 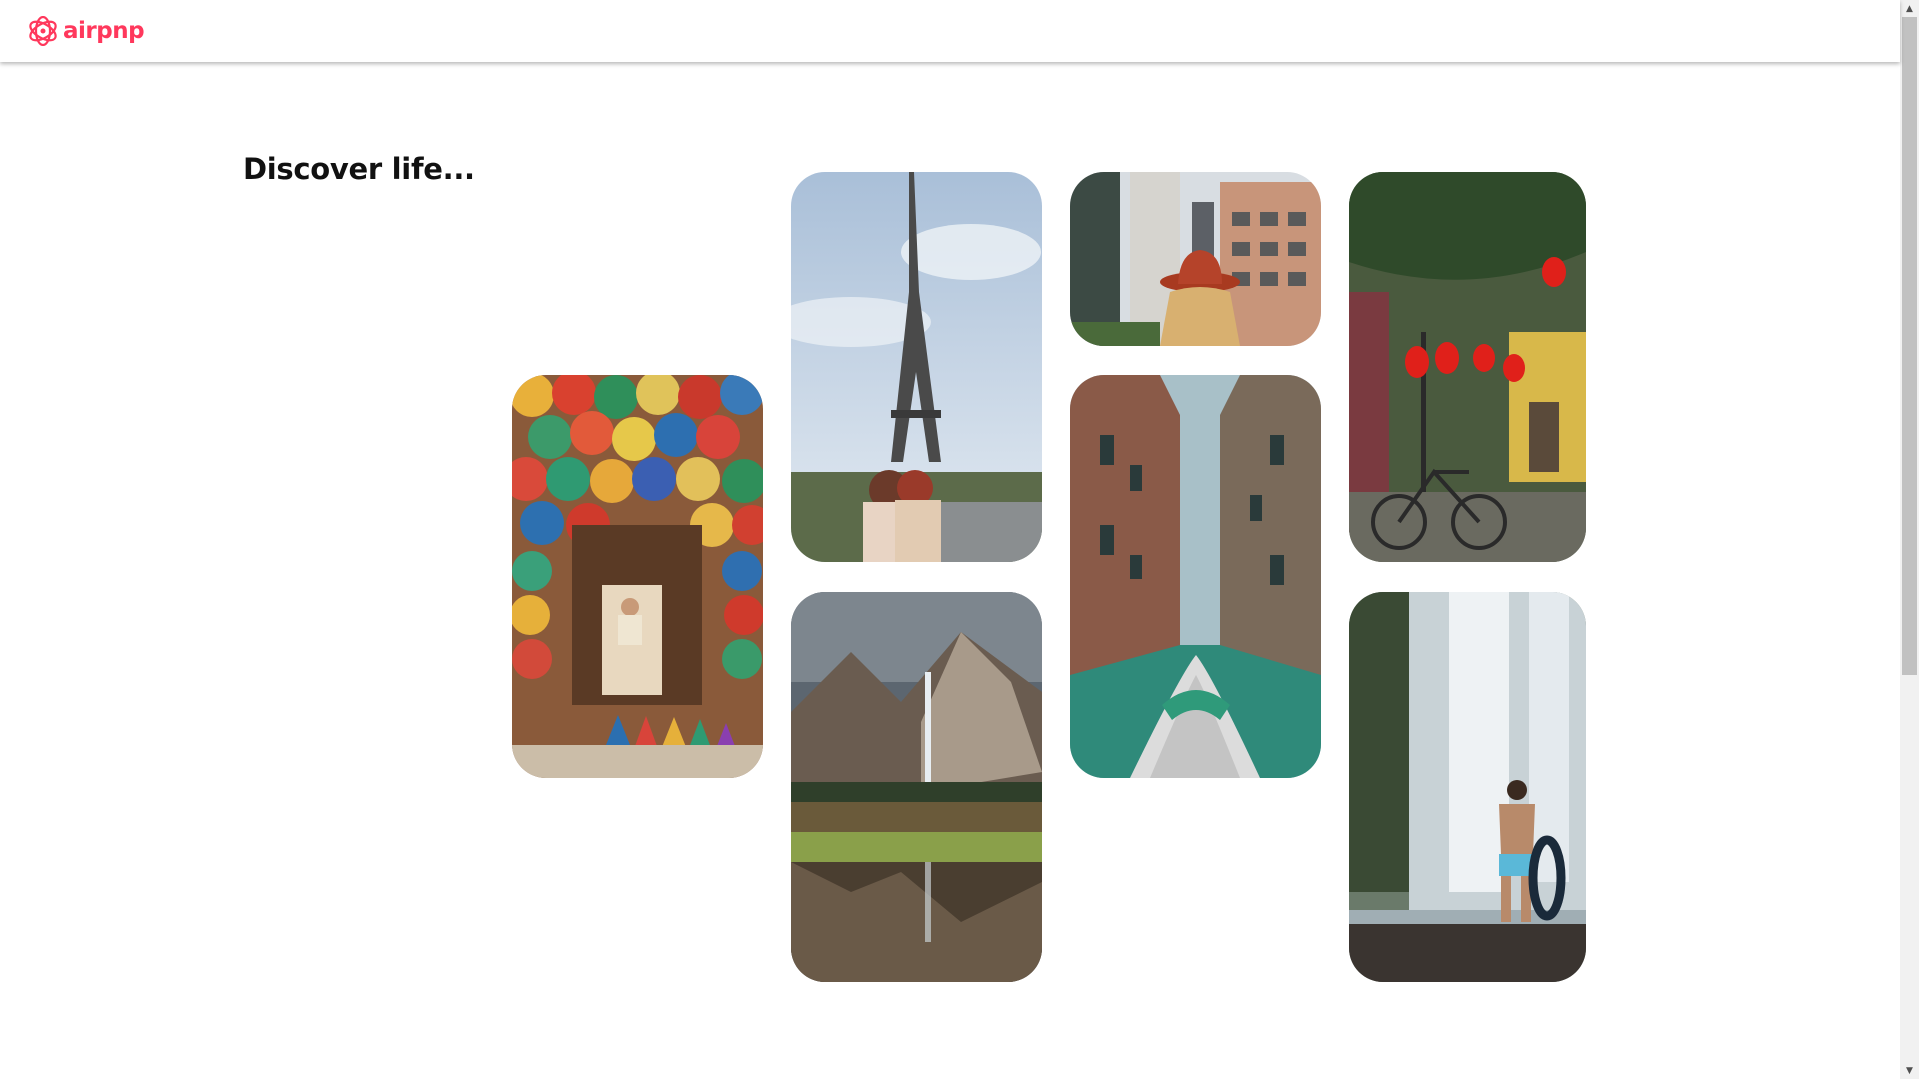 What do you see at coordinates (1909, 346) in the screenshot?
I see `scrollbar-thumb` at bounding box center [1909, 346].